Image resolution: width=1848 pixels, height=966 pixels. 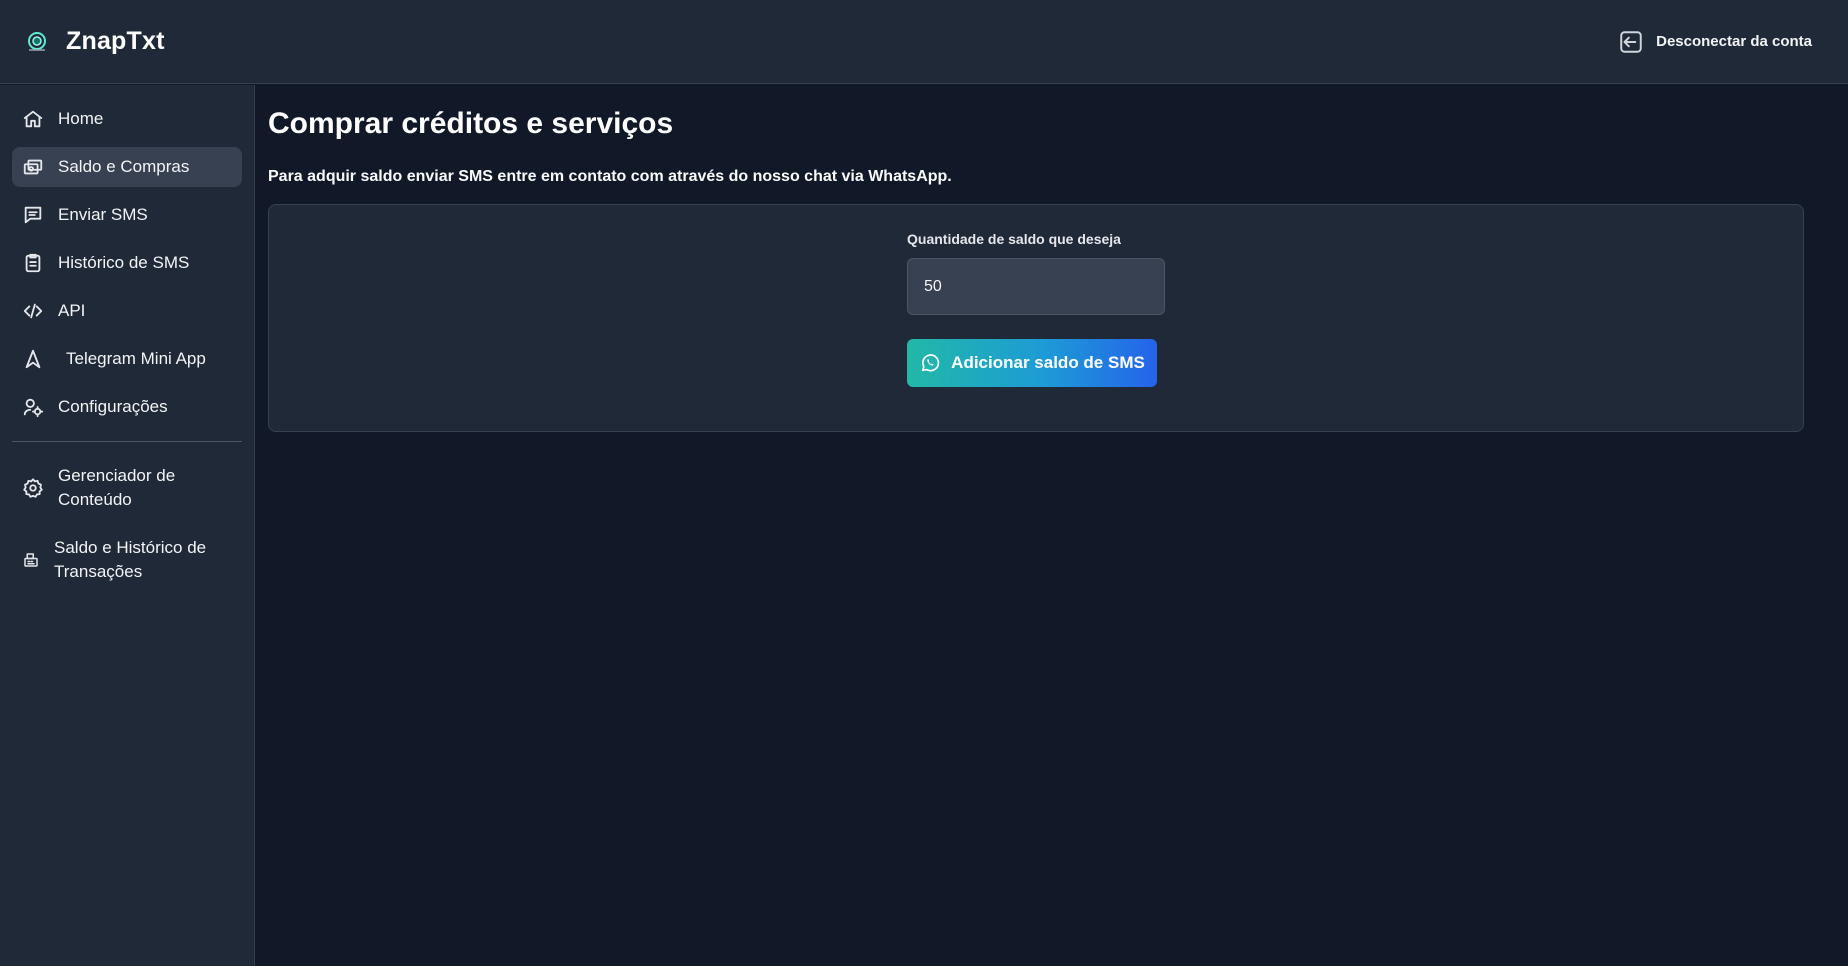 What do you see at coordinates (130, 547) in the screenshot?
I see `sidebar-item-label-line1: Saldo e Histórico de` at bounding box center [130, 547].